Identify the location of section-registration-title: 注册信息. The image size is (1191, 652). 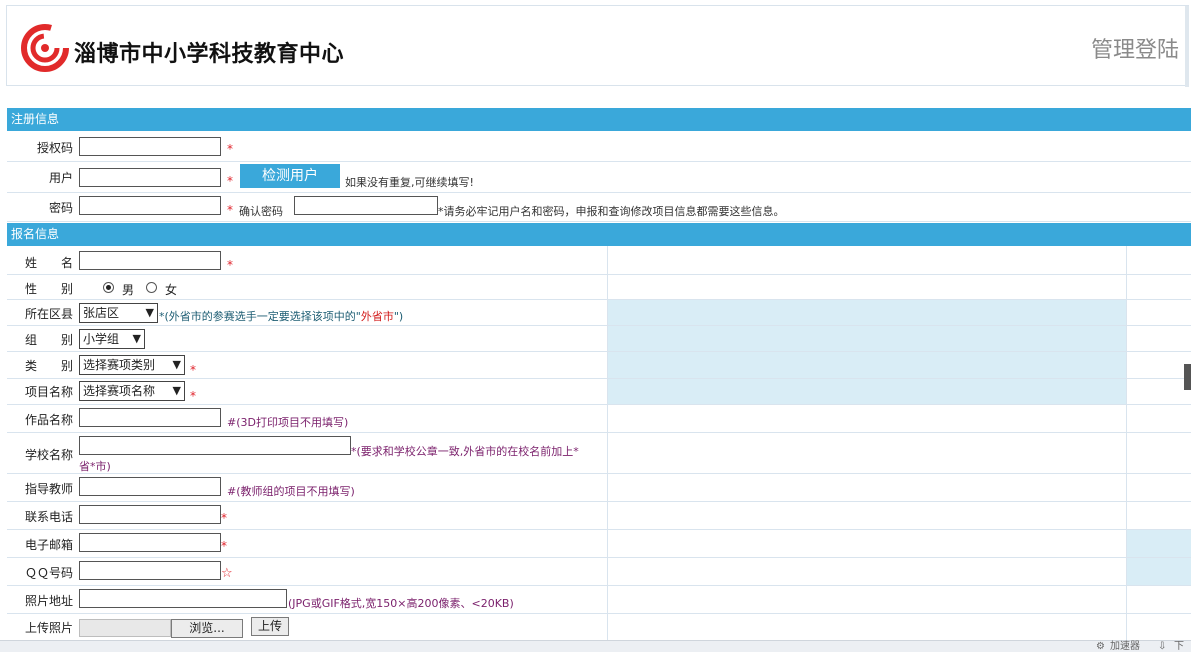
(599, 119).